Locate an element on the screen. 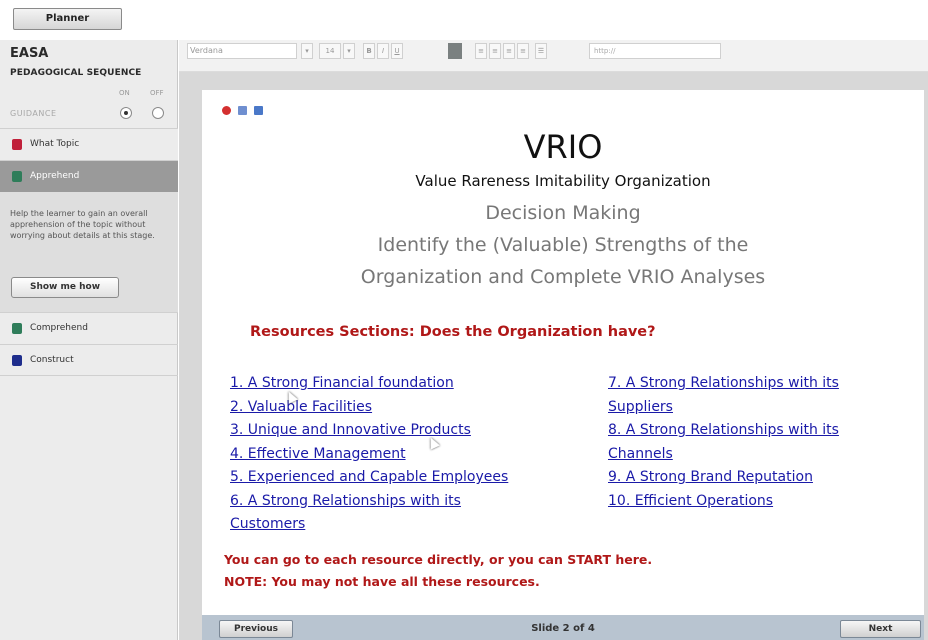 The height and width of the screenshot is (640, 928). blue-book-icon is located at coordinates (17, 360).